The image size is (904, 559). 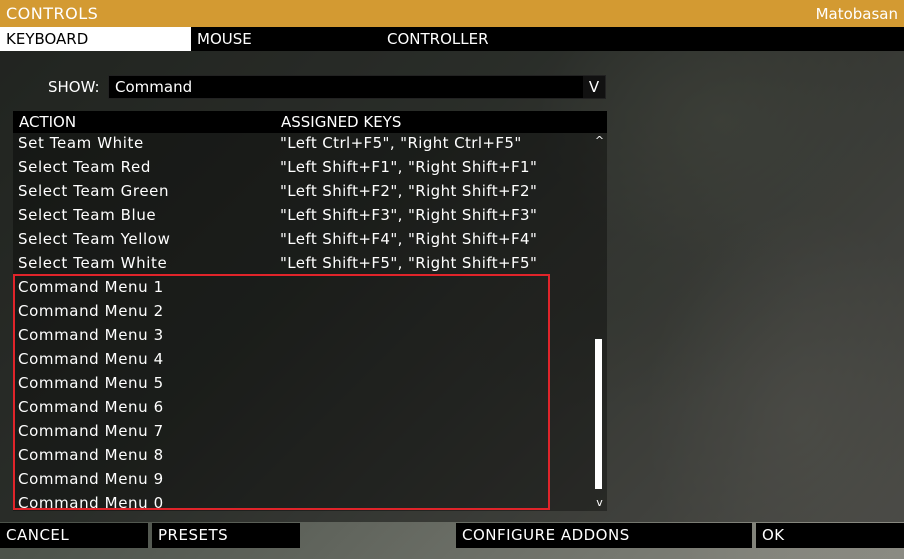 What do you see at coordinates (81, 143) in the screenshot?
I see `action-label: Set Team White` at bounding box center [81, 143].